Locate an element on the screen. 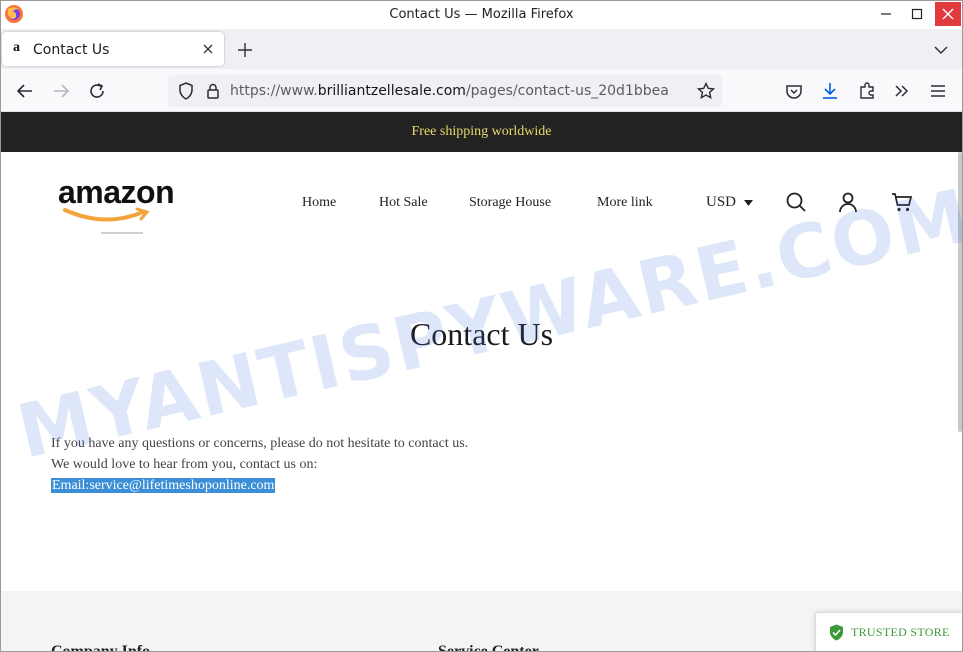  url-prefix: https://www. is located at coordinates (274, 91).